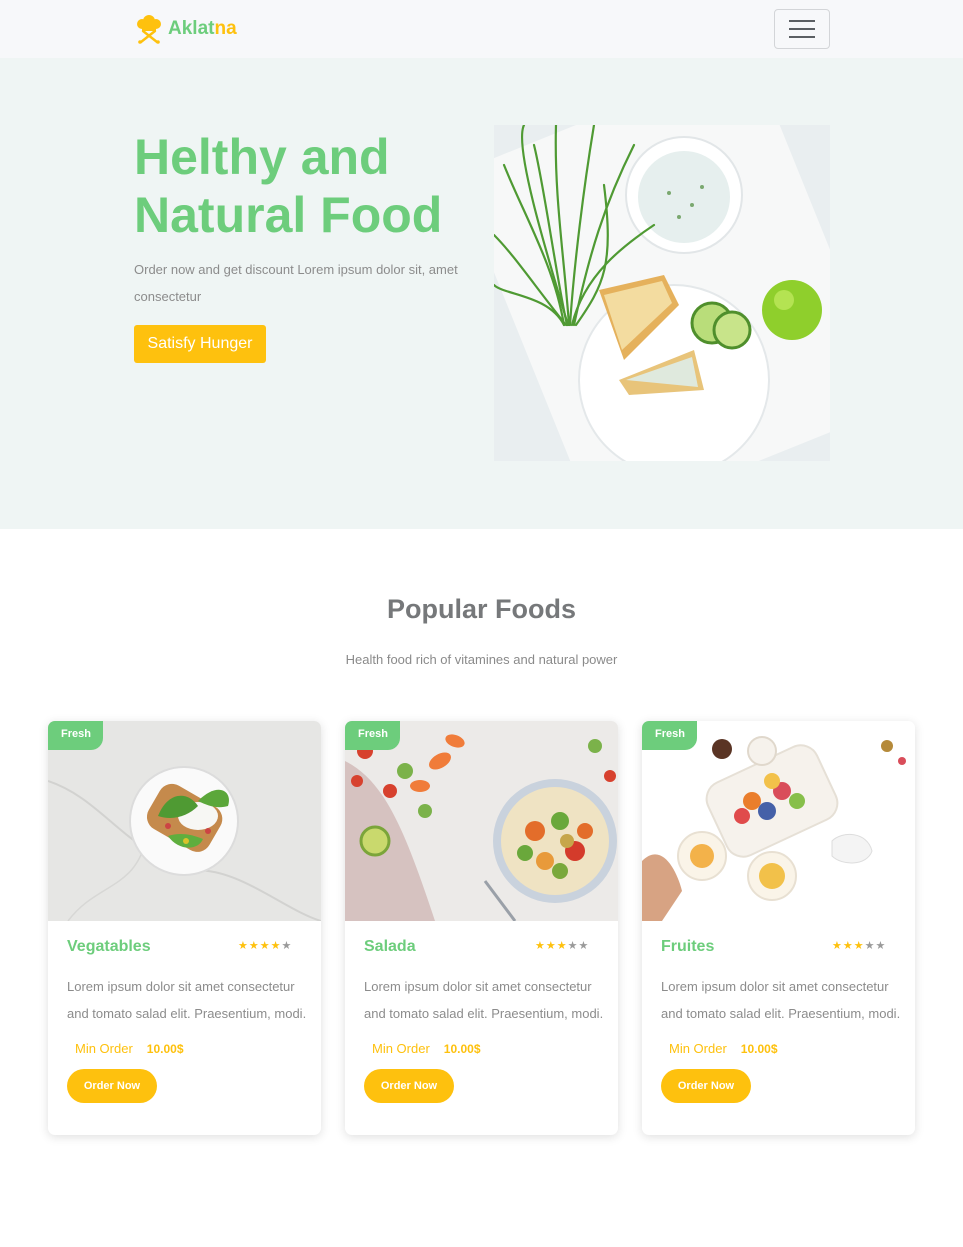  What do you see at coordinates (481, 29) in the screenshot?
I see `navbar: Aklatna` at bounding box center [481, 29].